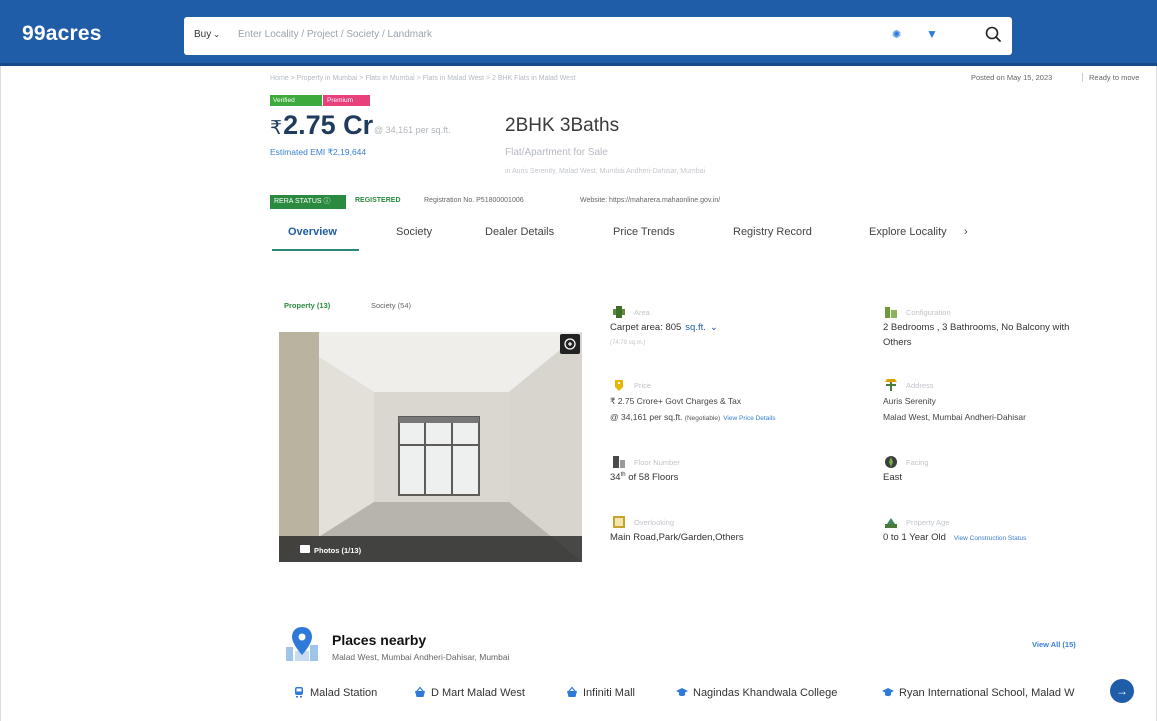 Image resolution: width=1157 pixels, height=721 pixels. What do you see at coordinates (695, 327) in the screenshot?
I see `unit-selector: sq.ft.` at bounding box center [695, 327].